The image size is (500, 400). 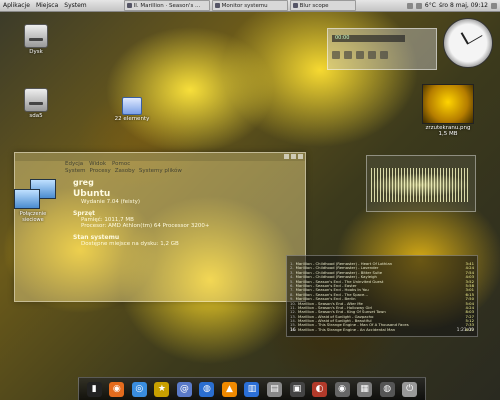 I want to click on analog-clock-widget, so click(x=468, y=43).